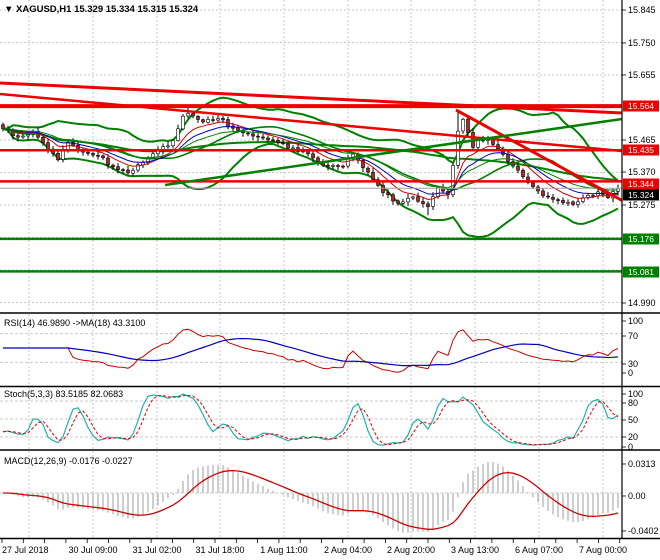  What do you see at coordinates (63, 394) in the screenshot?
I see `stoch-indicator-label: Stoch(5,3,3) 83.5185 82.0683` at bounding box center [63, 394].